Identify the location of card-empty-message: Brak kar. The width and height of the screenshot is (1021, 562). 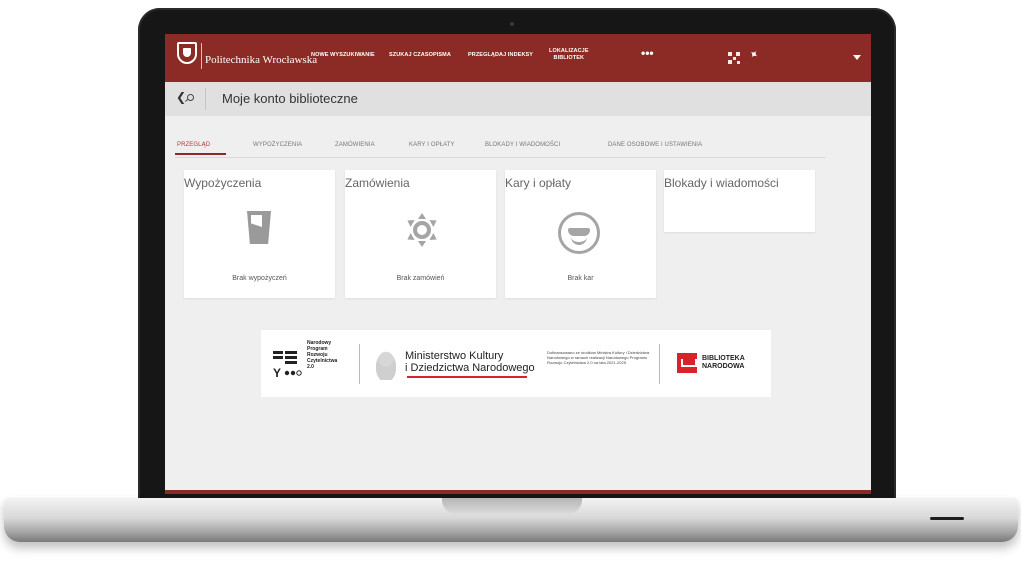
(580, 278).